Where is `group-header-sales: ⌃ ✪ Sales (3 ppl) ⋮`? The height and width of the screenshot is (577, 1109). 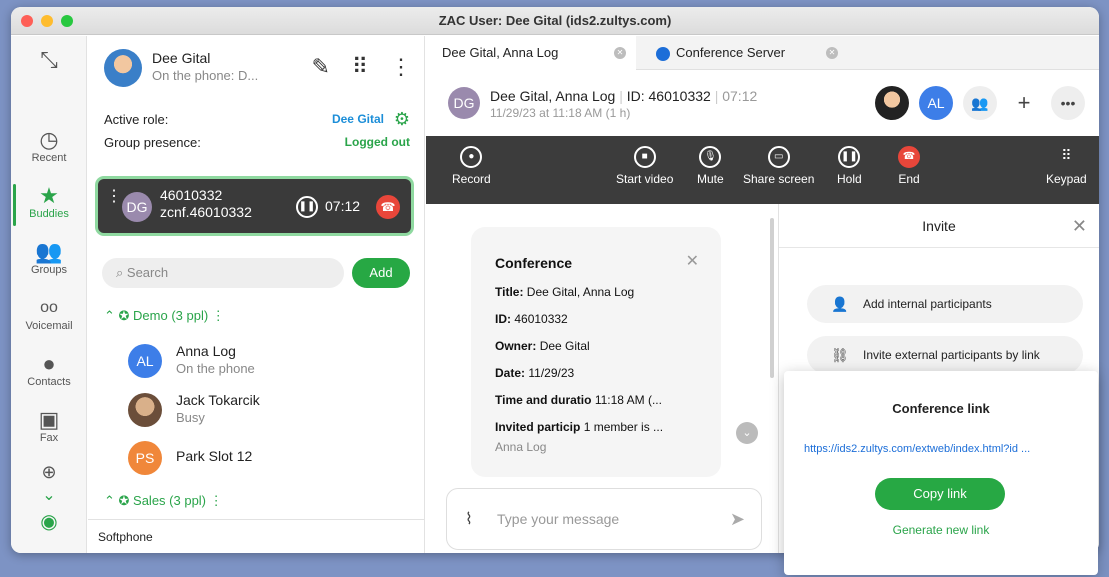
group-header-sales: ⌃ ✪ Sales (3 ppl) ⋮ is located at coordinates (163, 501).